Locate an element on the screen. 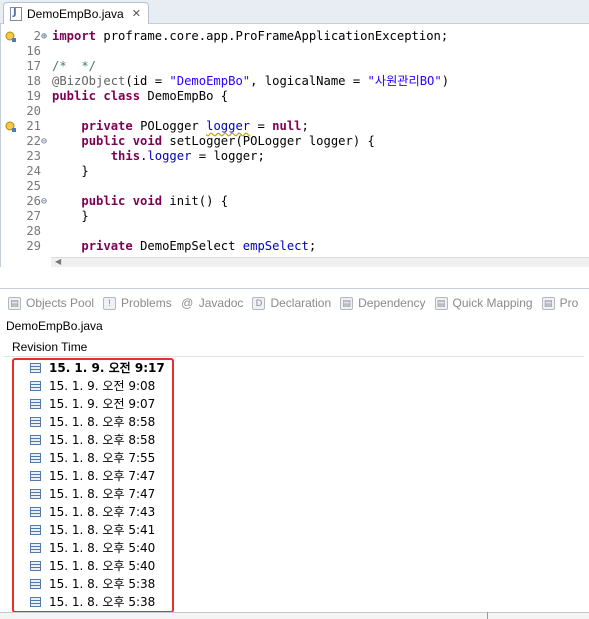  objects-pool-icon: ▤ is located at coordinates (14, 303).